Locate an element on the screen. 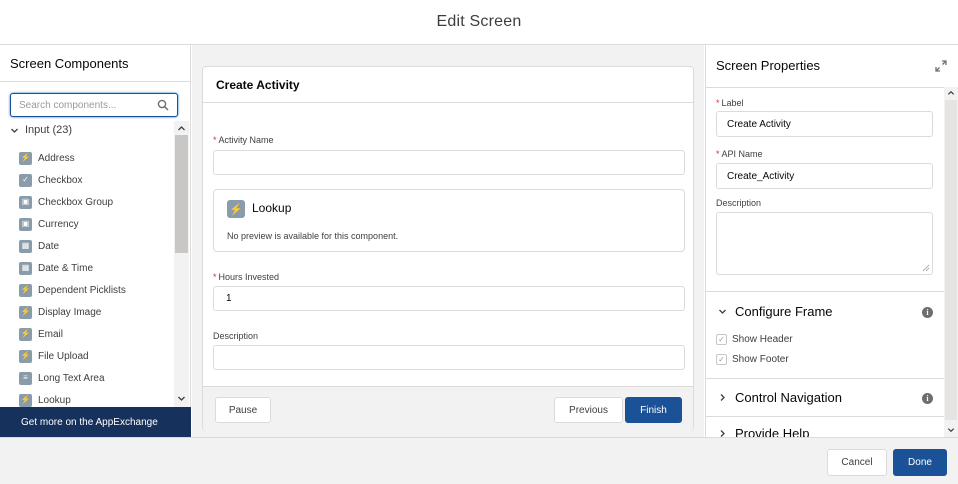 The height and width of the screenshot is (484, 958). datetime-icon: ▦ is located at coordinates (25, 268).